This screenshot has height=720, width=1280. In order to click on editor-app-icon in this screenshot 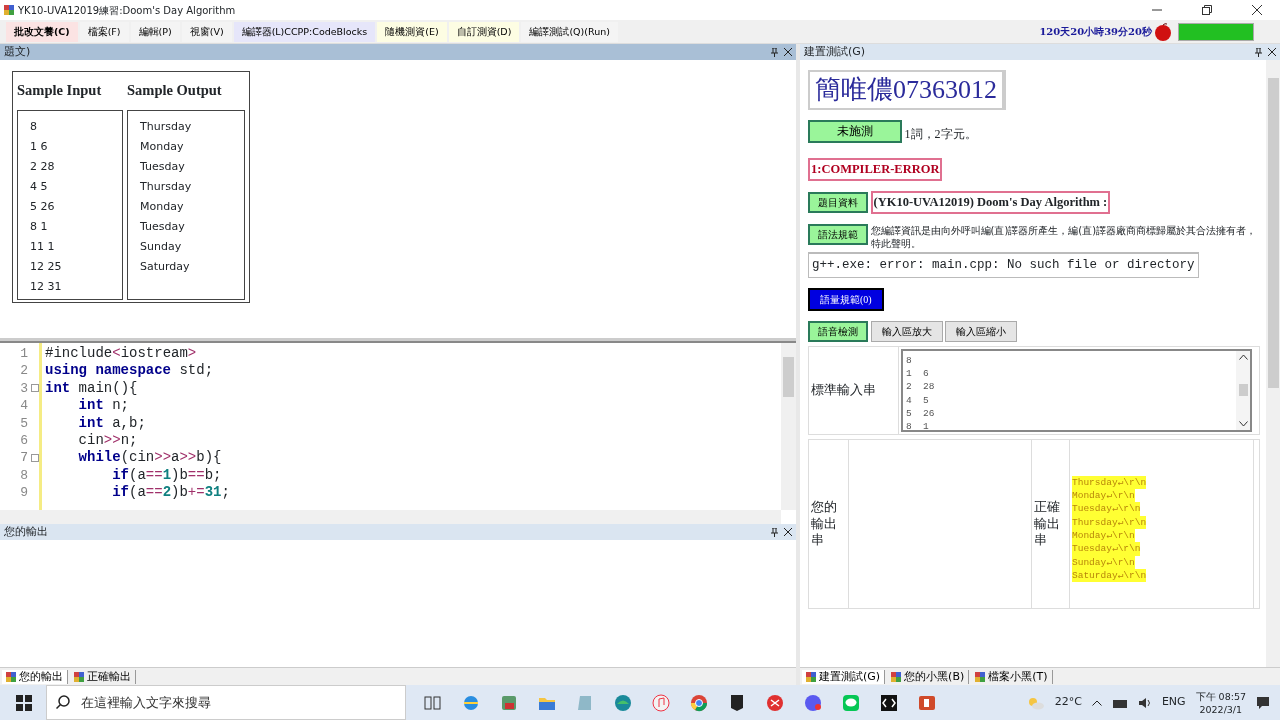, I will do `click(509, 702)`.